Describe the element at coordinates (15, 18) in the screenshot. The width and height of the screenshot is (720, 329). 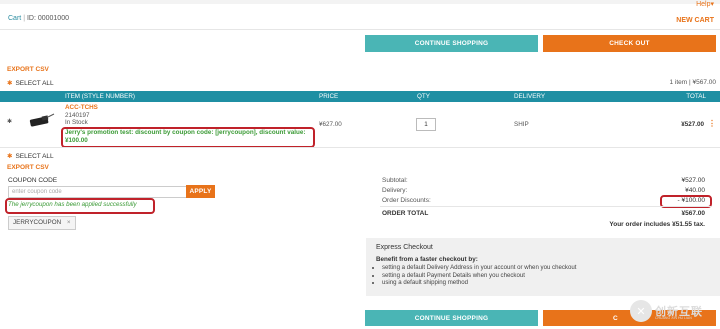
I see `cart-title: Cart` at that location.